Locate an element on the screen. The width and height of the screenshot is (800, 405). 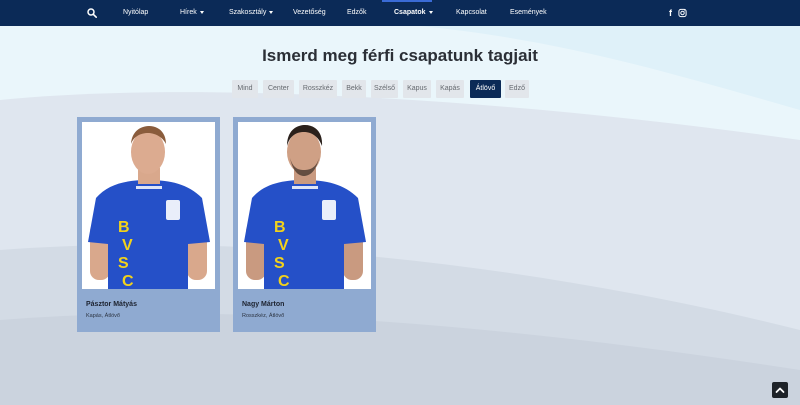
filter-szelso: Szélső is located at coordinates (384, 89).